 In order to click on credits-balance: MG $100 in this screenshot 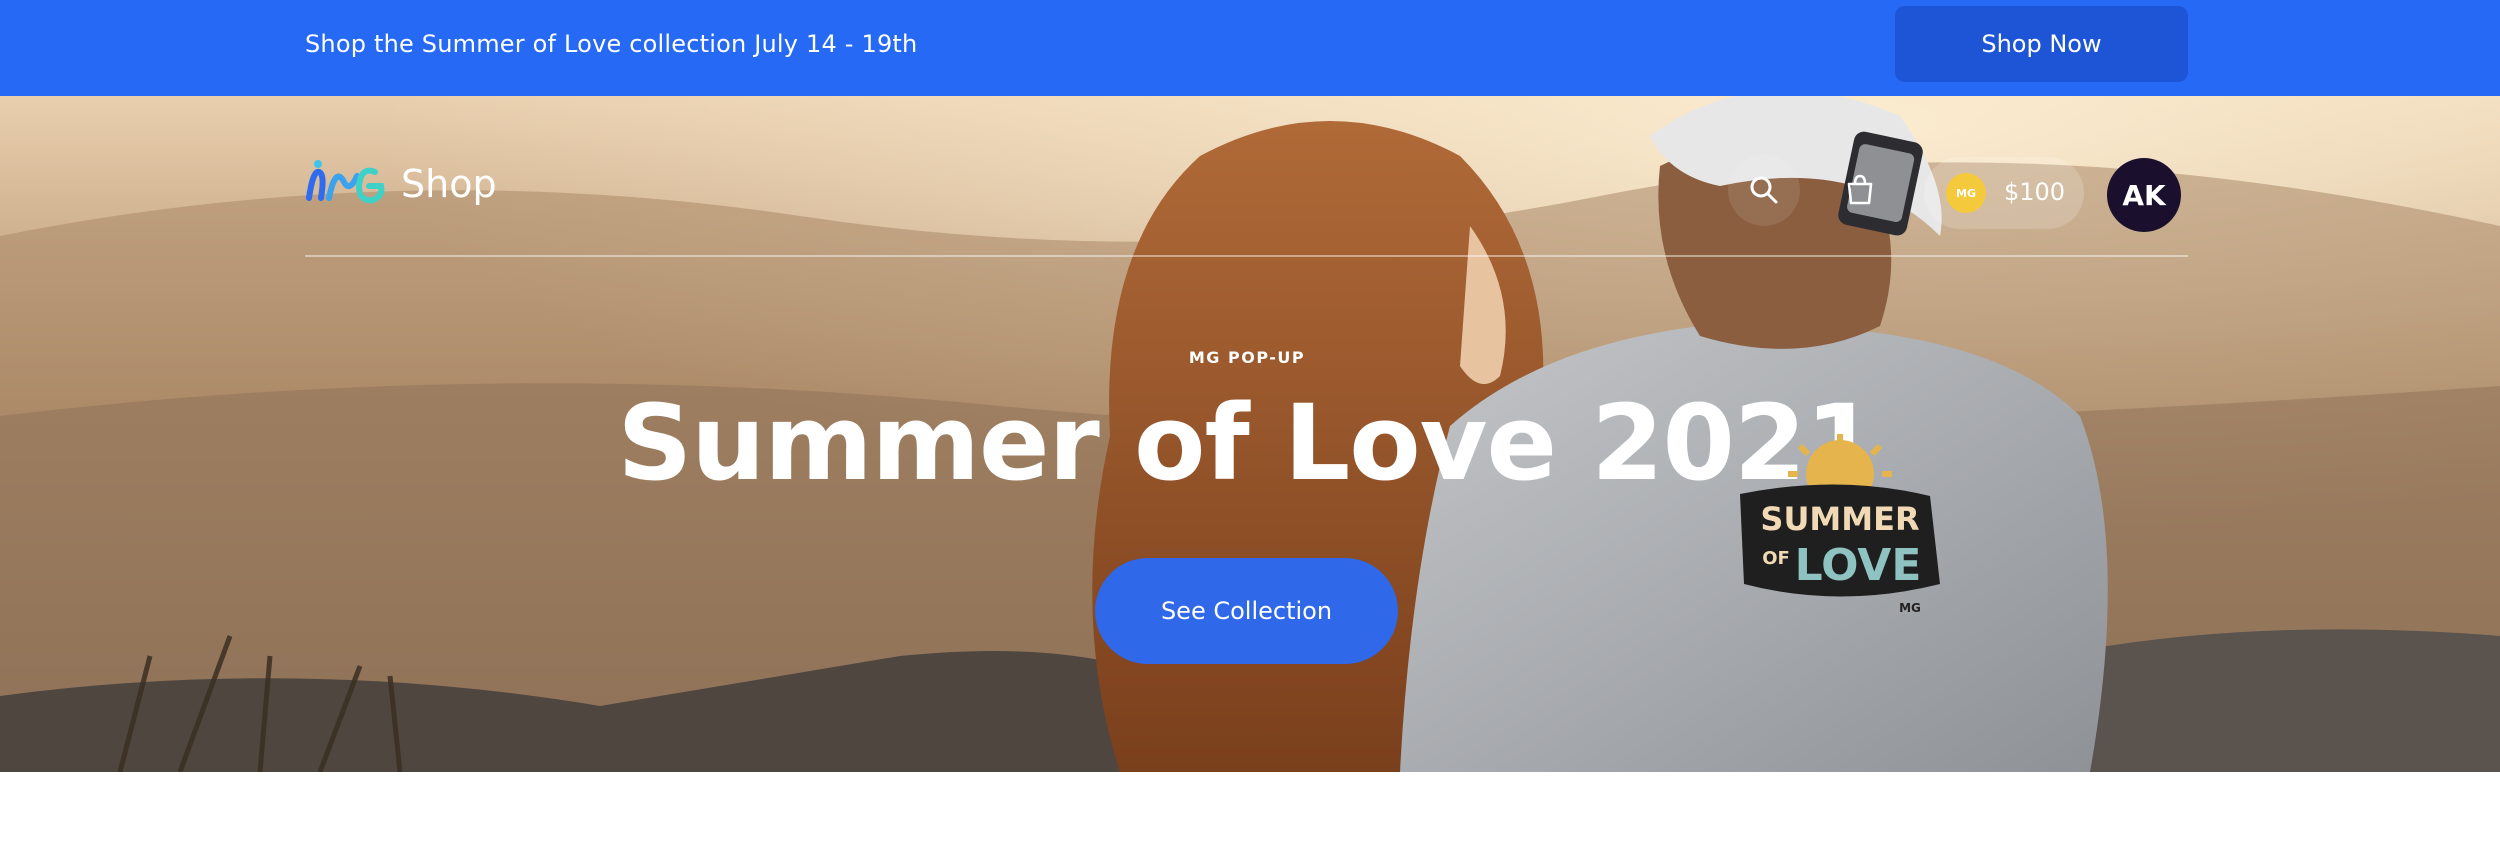, I will do `click(2004, 193)`.